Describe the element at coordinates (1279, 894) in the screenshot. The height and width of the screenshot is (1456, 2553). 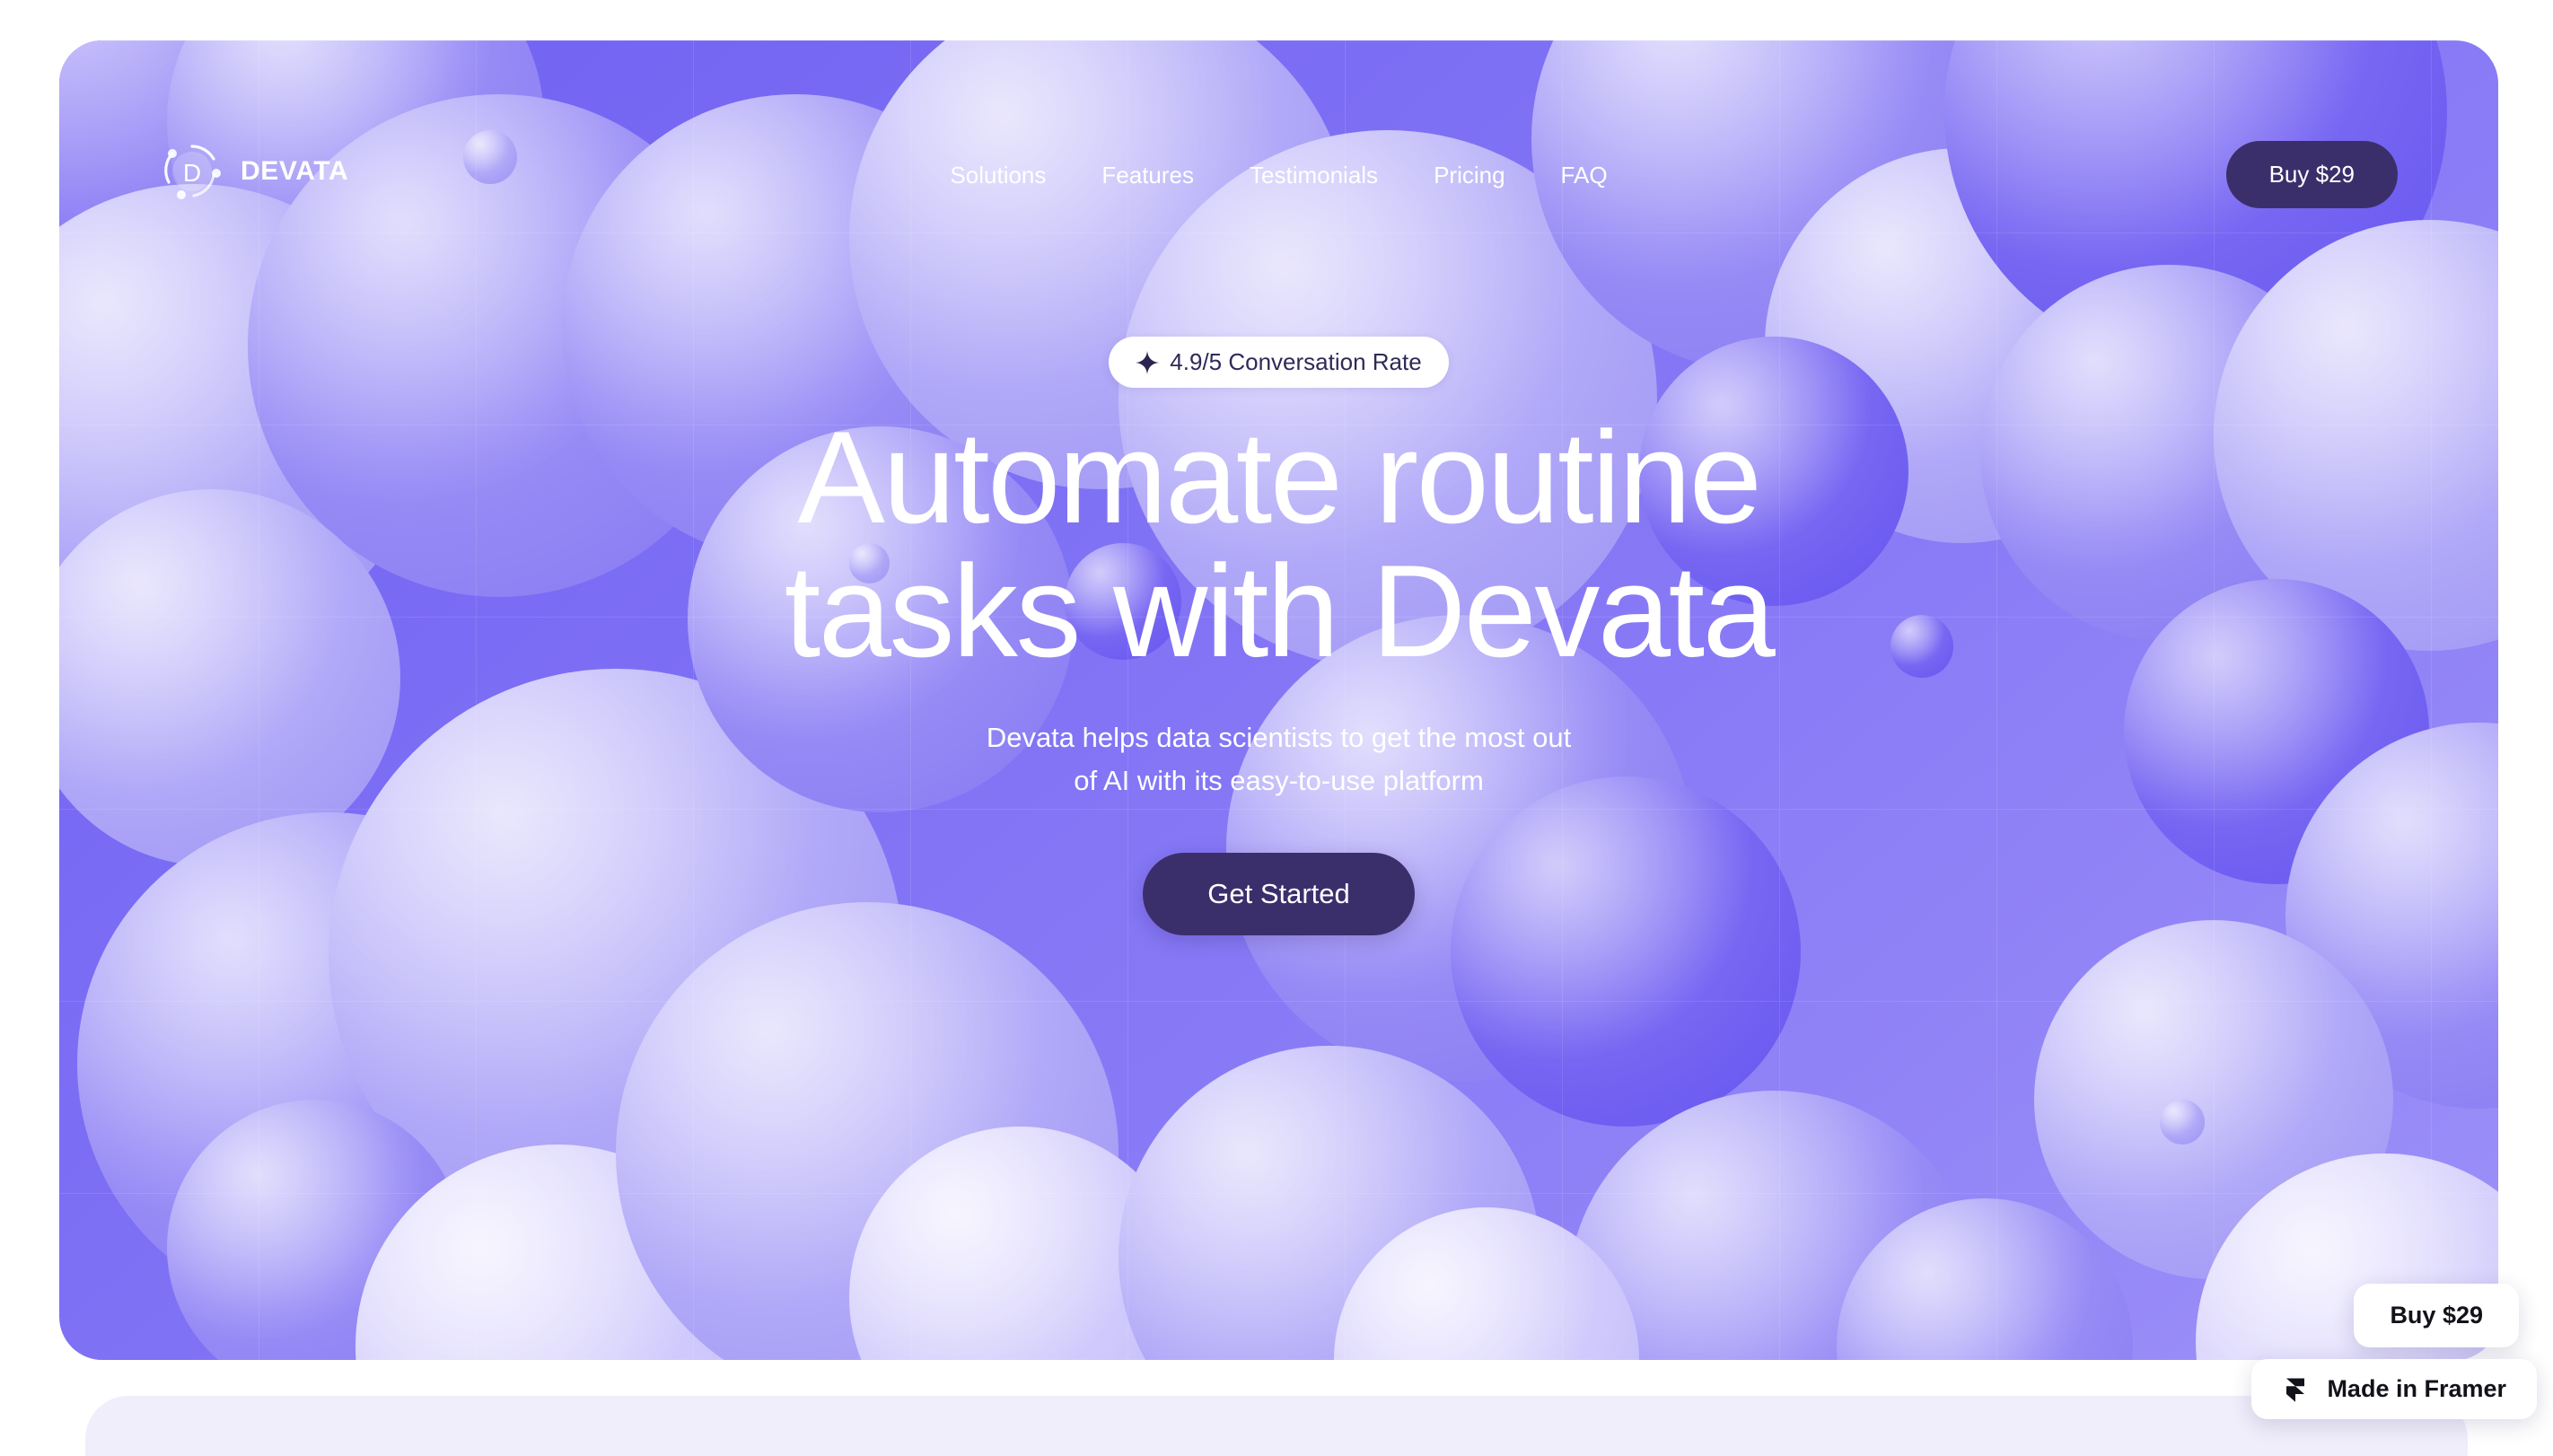
I see `get-started-button: Get Started` at that location.